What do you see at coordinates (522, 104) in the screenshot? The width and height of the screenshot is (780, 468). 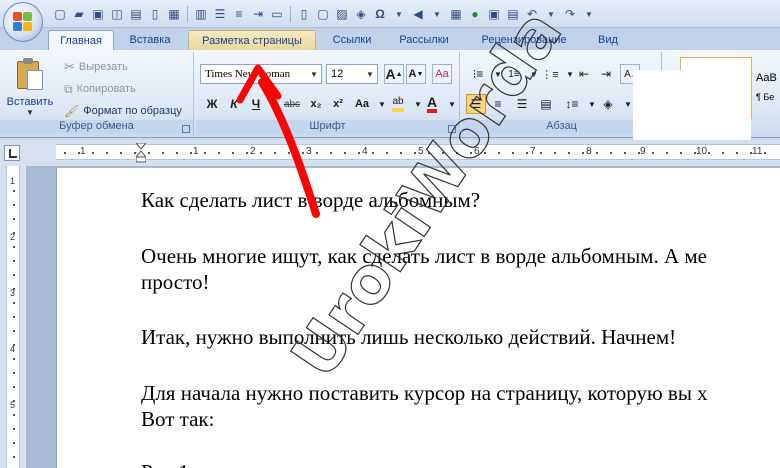 I see `align-right-button: ☰` at bounding box center [522, 104].